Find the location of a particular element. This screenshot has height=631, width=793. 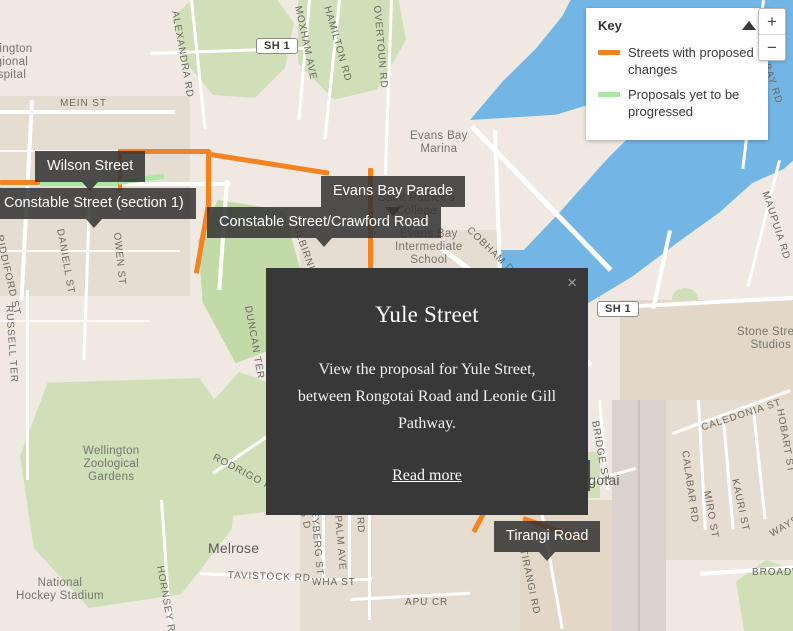

key-item: Streets with proposed changes is located at coordinates (677, 61).